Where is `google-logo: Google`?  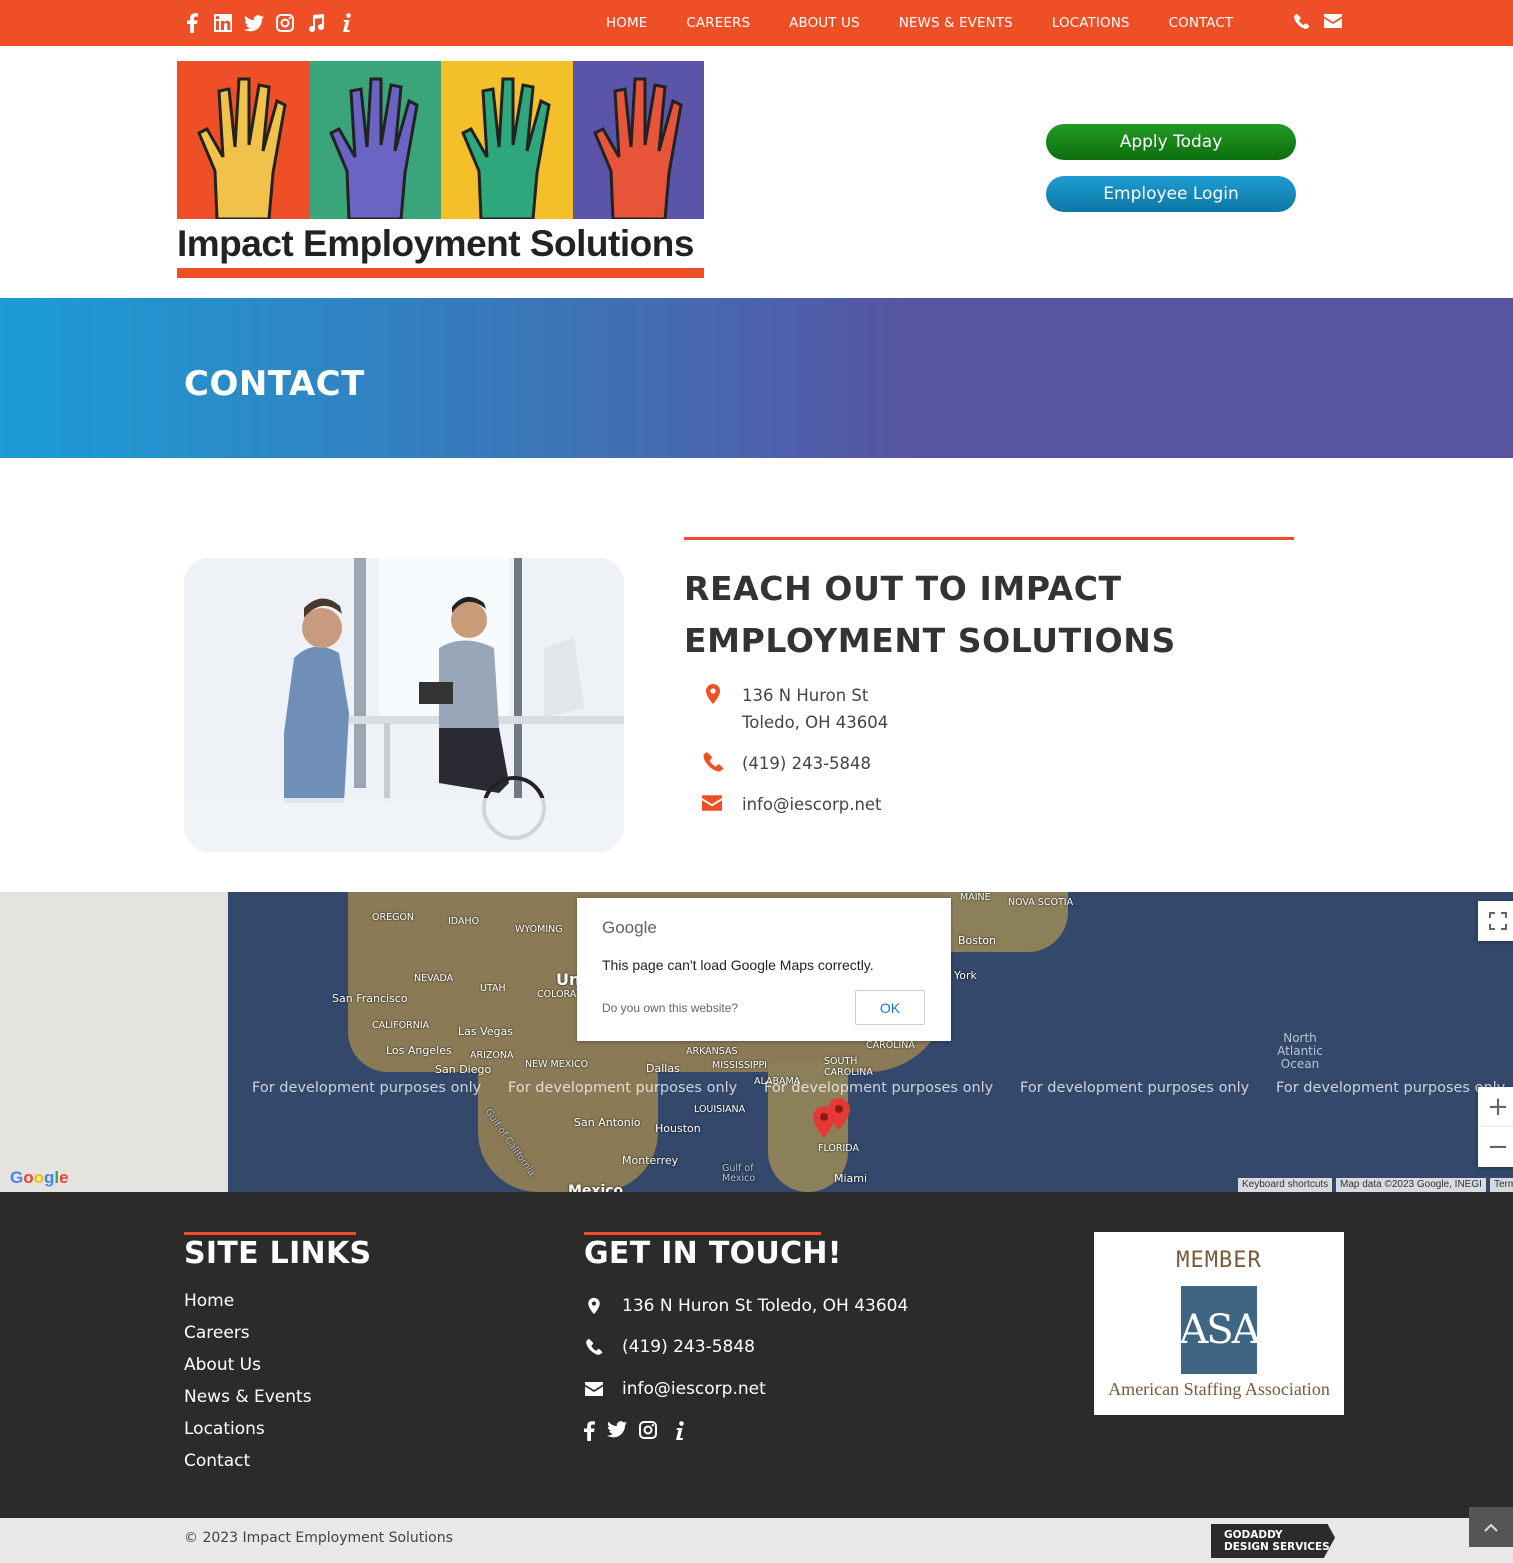
google-logo: Google is located at coordinates (39, 1178).